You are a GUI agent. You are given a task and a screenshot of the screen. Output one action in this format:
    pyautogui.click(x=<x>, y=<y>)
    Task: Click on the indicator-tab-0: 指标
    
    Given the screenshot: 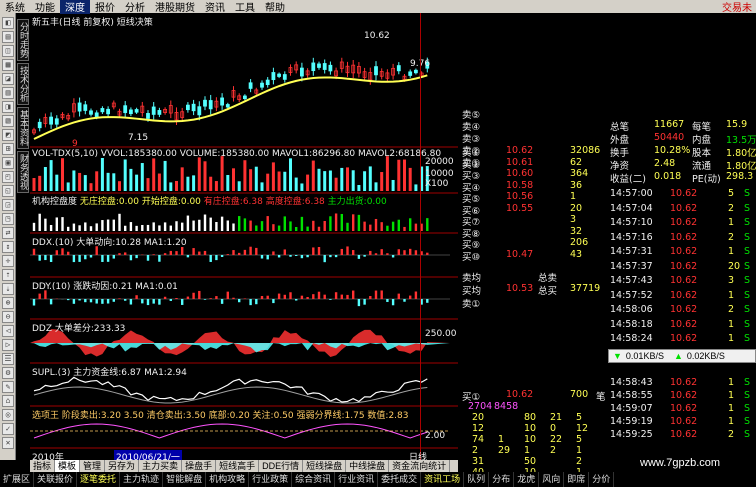 What is the action you would take?
    pyautogui.click(x=43, y=466)
    